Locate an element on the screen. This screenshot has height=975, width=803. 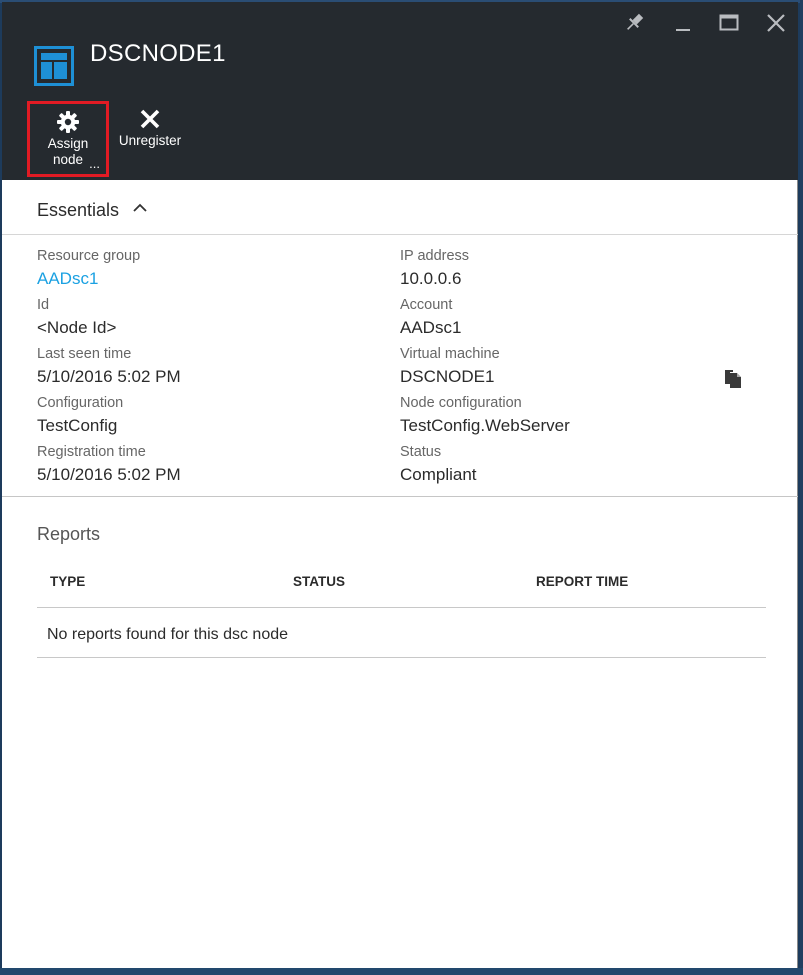
column-header-status: STATUS is located at coordinates (319, 581).